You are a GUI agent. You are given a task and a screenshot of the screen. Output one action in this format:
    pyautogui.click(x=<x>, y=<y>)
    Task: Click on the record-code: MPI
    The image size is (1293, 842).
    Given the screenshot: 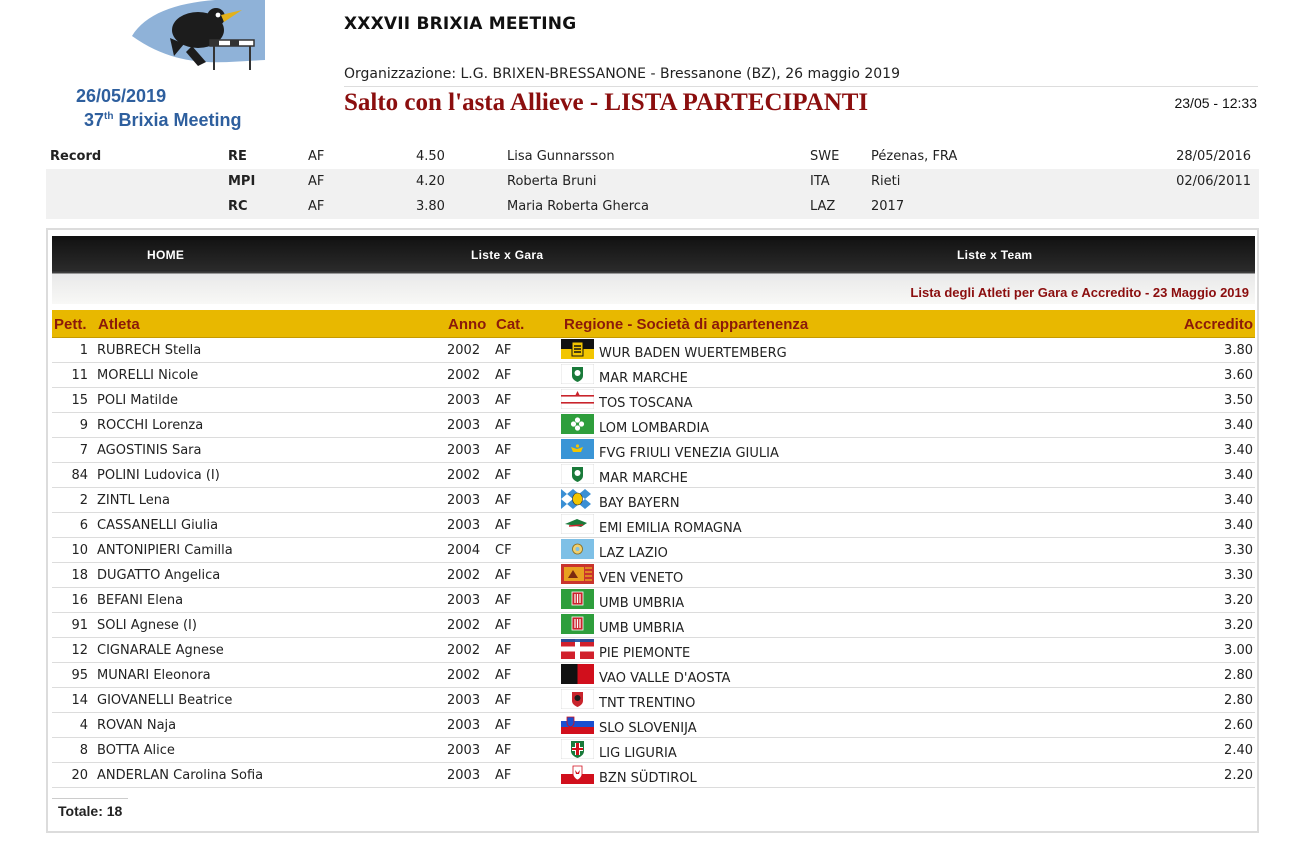 What is the action you would take?
    pyautogui.click(x=242, y=181)
    